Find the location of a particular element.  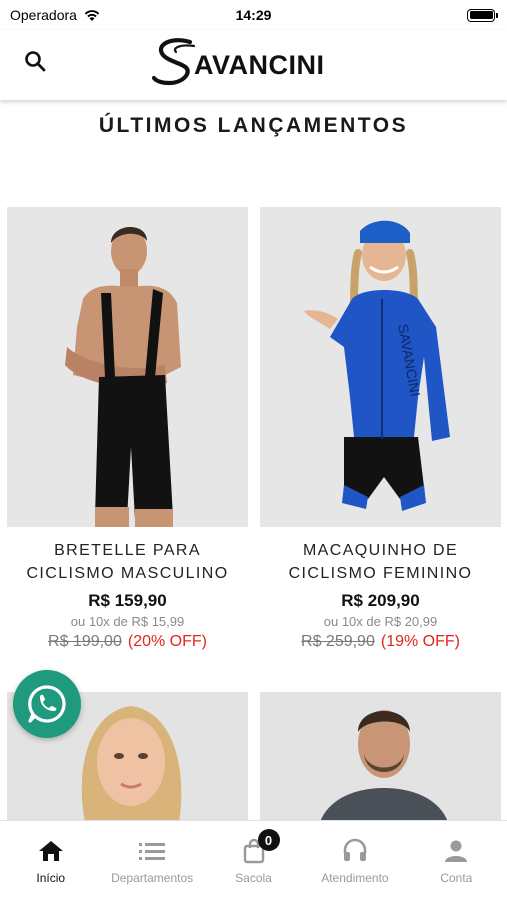

product-name: BRETELLE PARA CICLISMO MASCULINO is located at coordinates (127, 562).